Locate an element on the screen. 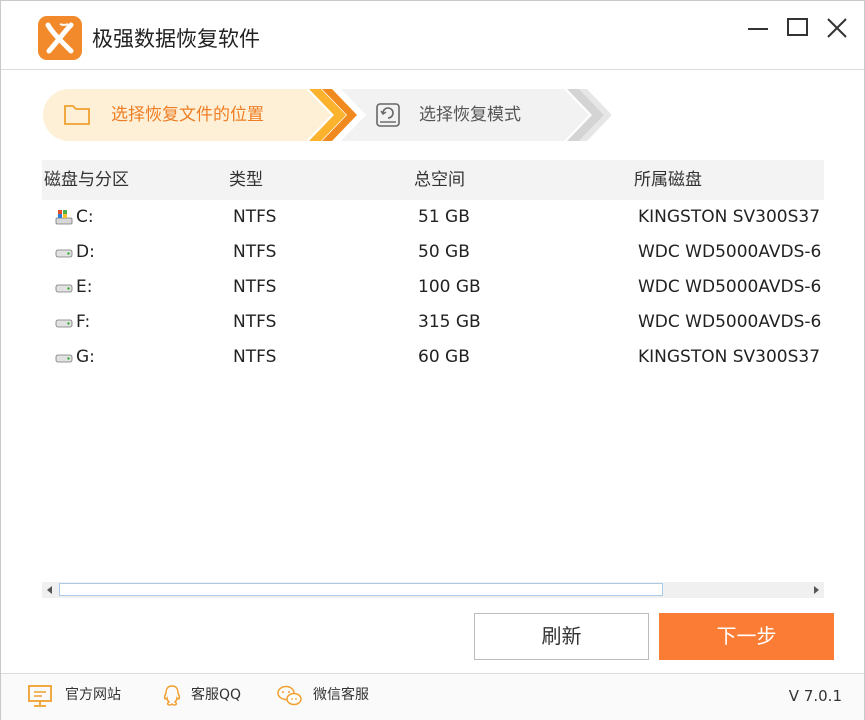  scrollbar-thumb is located at coordinates (361, 589).